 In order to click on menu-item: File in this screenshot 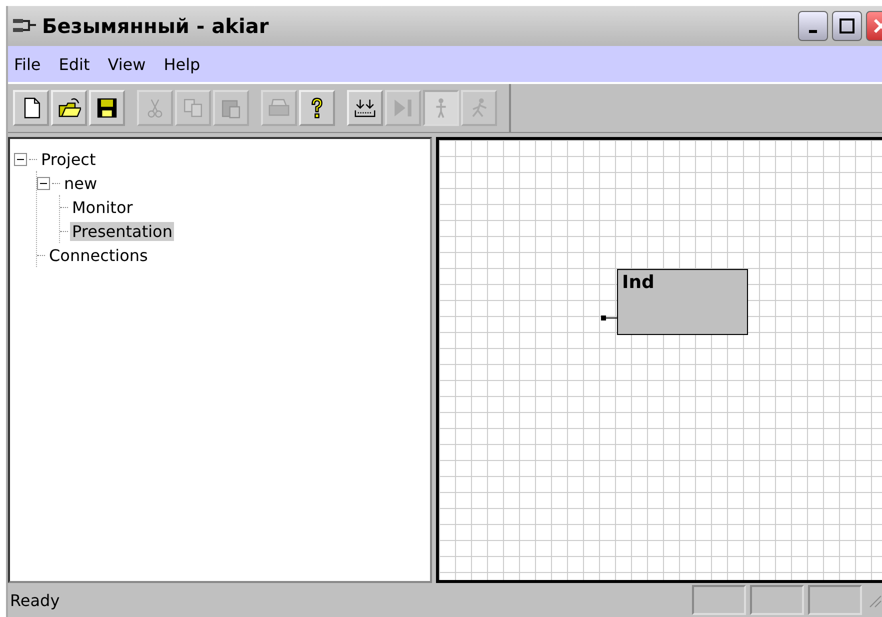, I will do `click(27, 64)`.